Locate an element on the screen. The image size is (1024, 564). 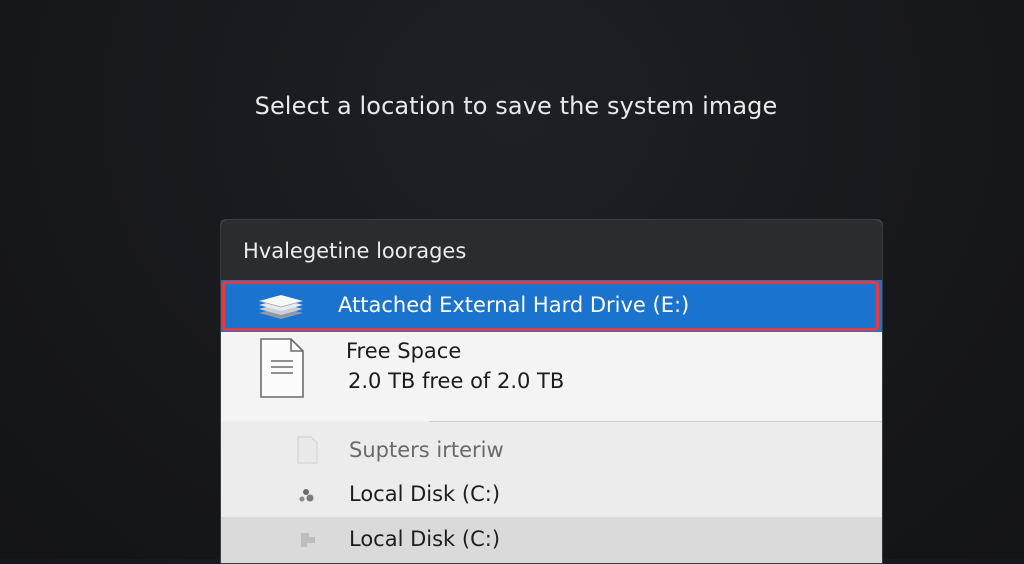
location-item-label: Attached External Hard Drive (E:) is located at coordinates (514, 305).